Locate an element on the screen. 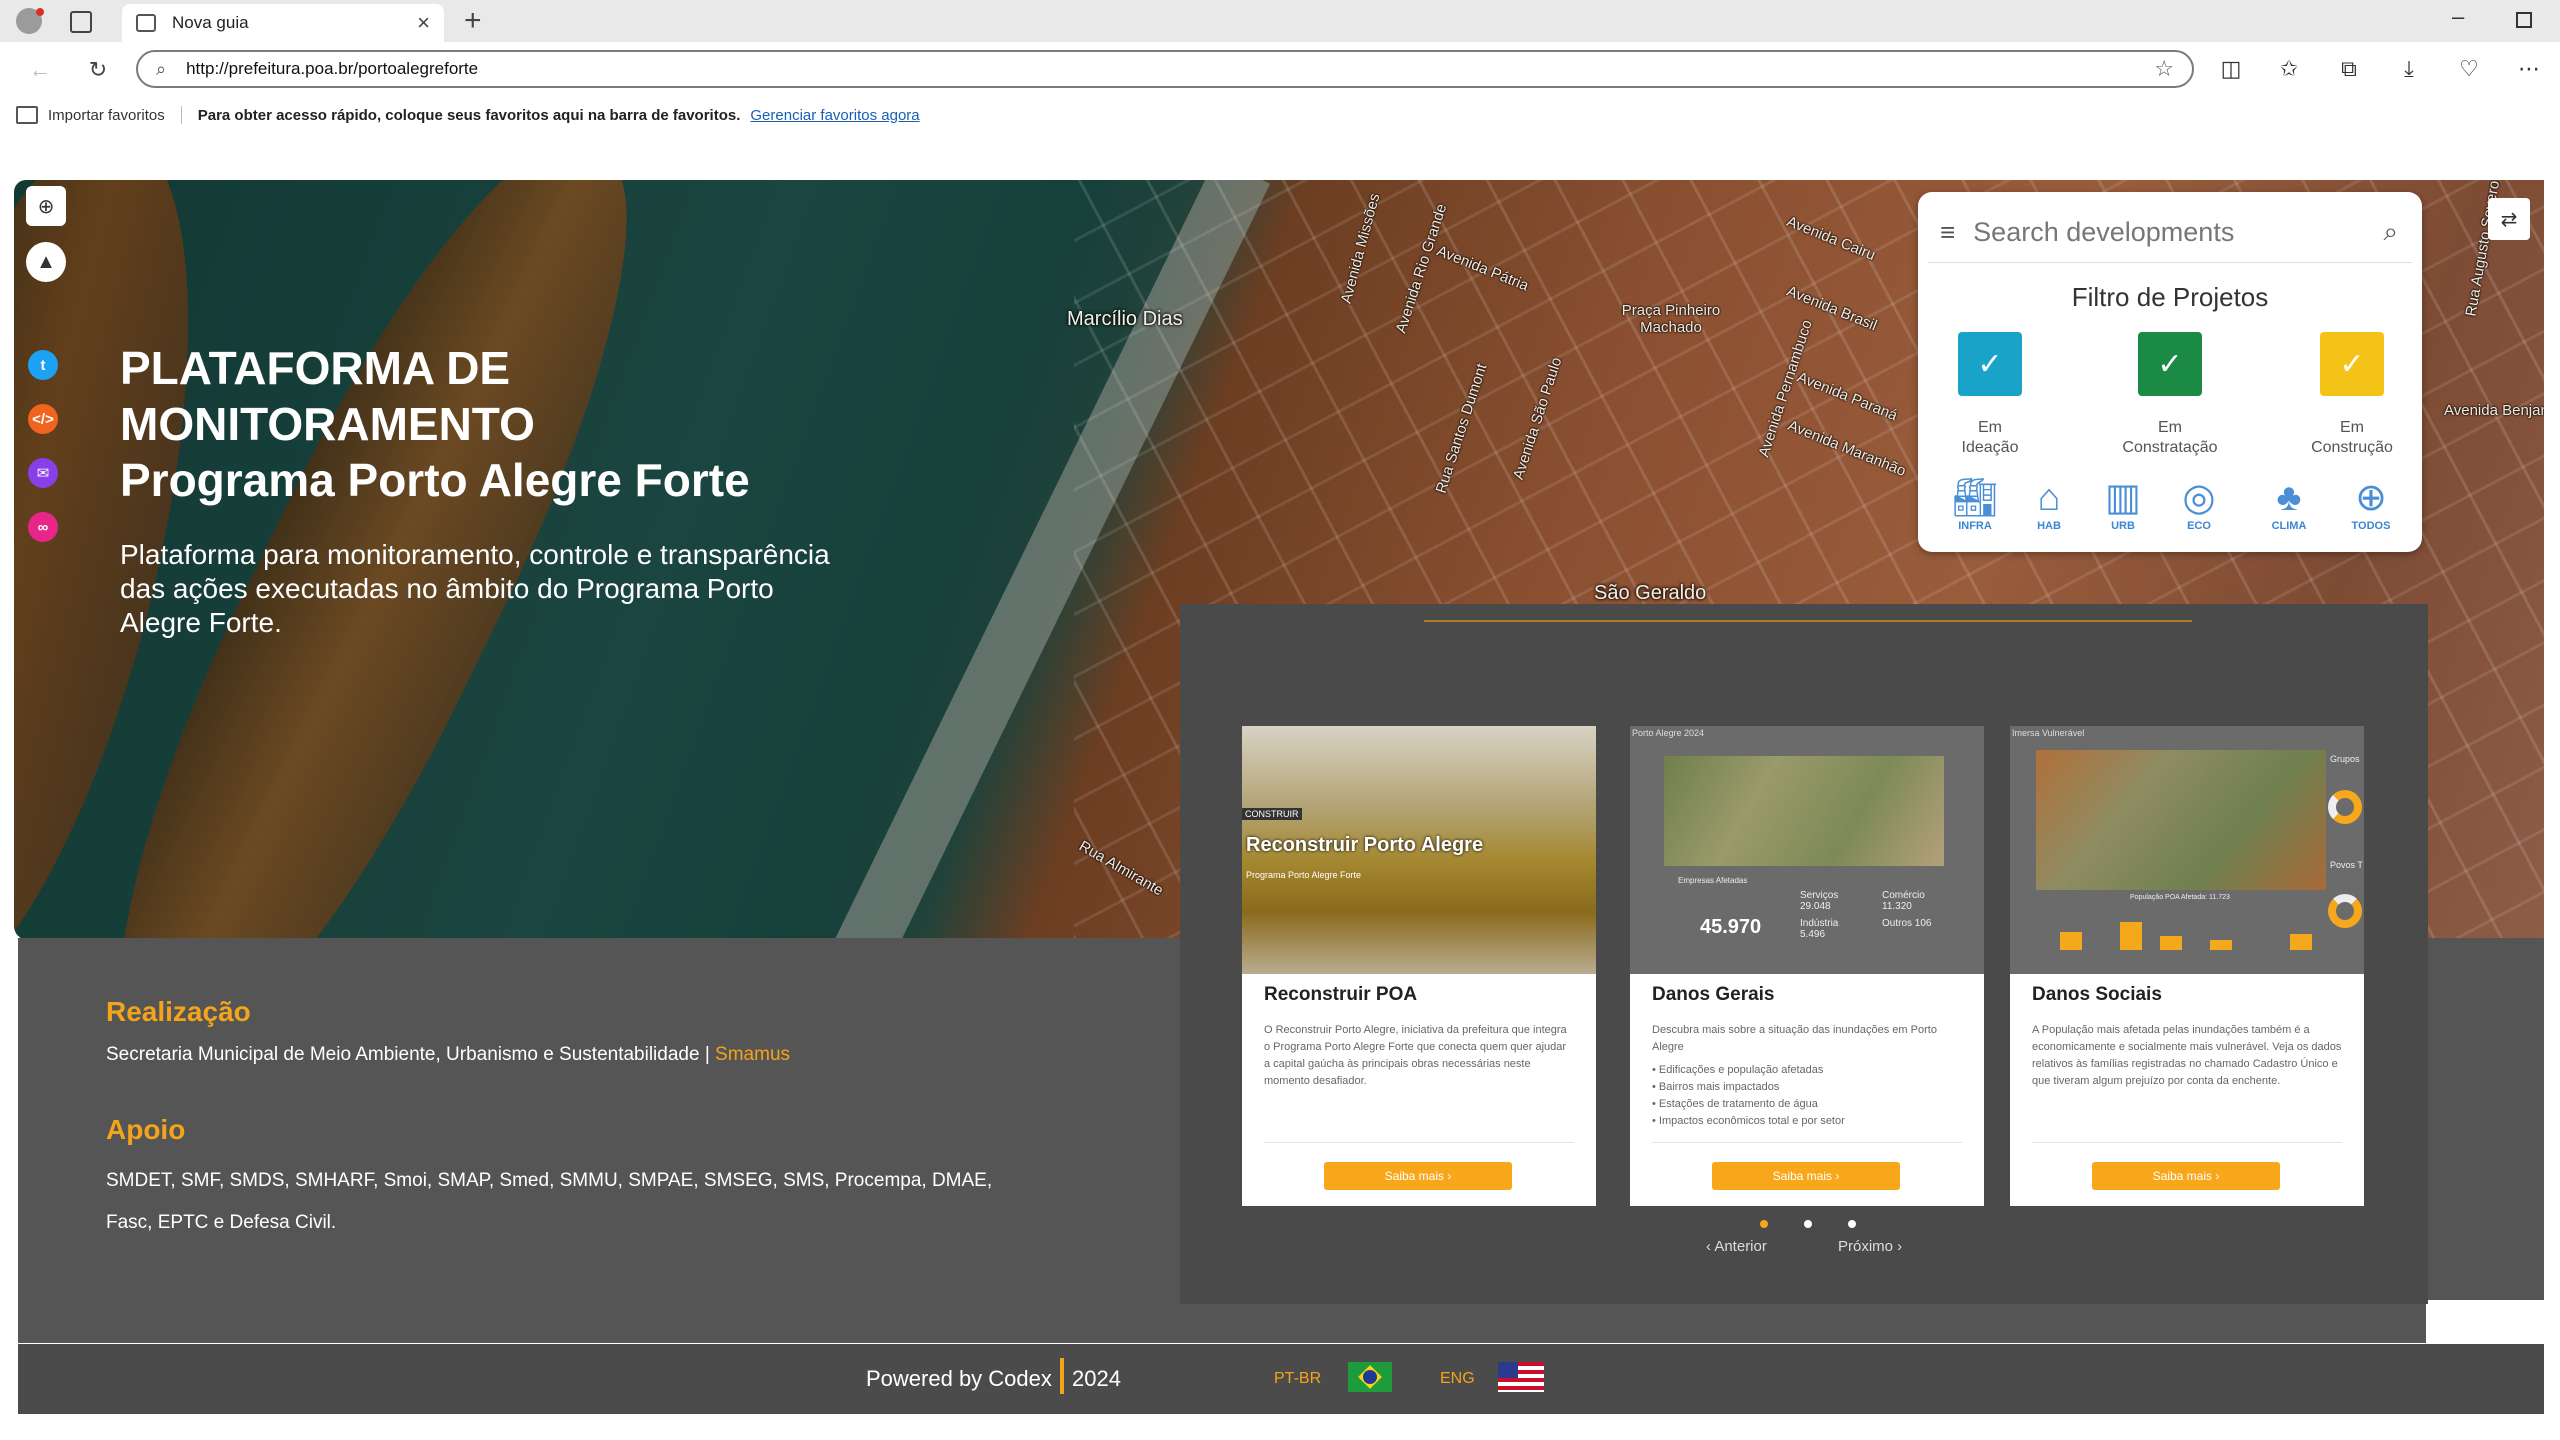 Image resolution: width=2560 pixels, height=1440 pixels. link-share-icon: ∞ is located at coordinates (43, 527).